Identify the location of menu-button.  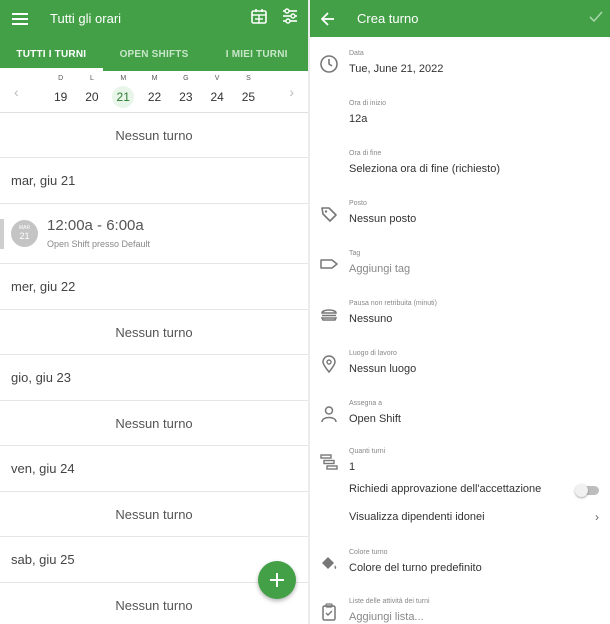
(20, 18).